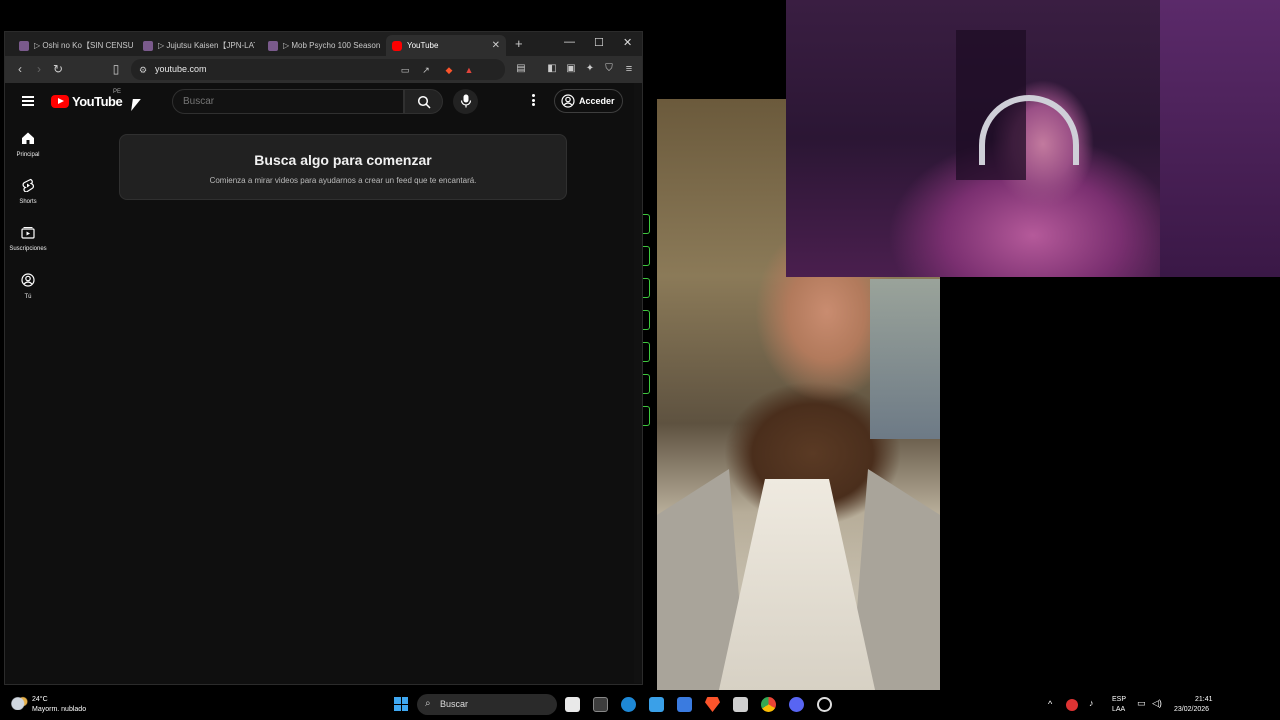 This screenshot has height=720, width=1280. Describe the element at coordinates (519, 43) in the screenshot. I see `new-tab-button: +` at that location.